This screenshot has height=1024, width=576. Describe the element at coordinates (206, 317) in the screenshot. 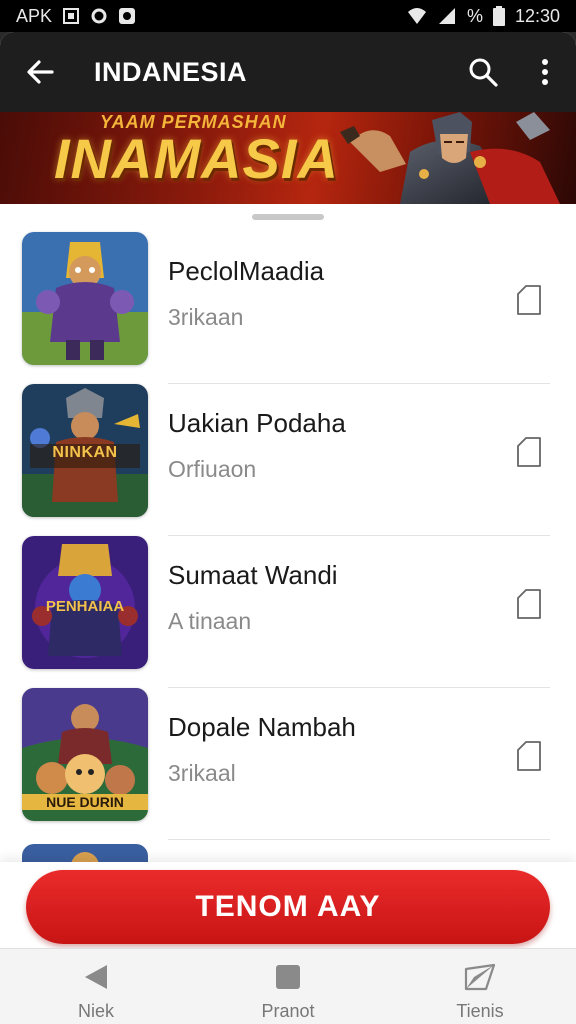

I see `item-subtitle: 3rikaan` at that location.